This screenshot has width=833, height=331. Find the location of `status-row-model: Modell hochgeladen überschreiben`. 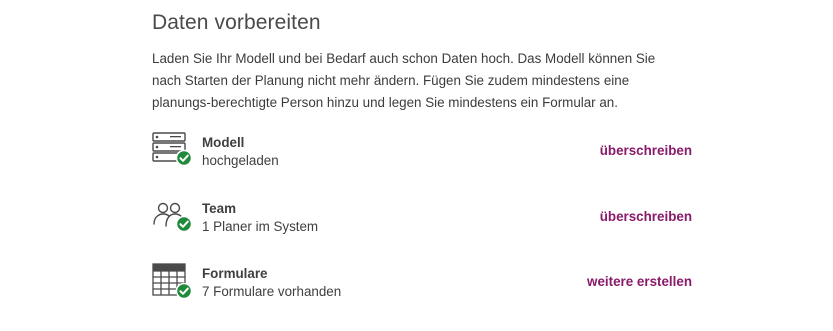

status-row-model: Modell hochgeladen überschreiben is located at coordinates (424, 150).